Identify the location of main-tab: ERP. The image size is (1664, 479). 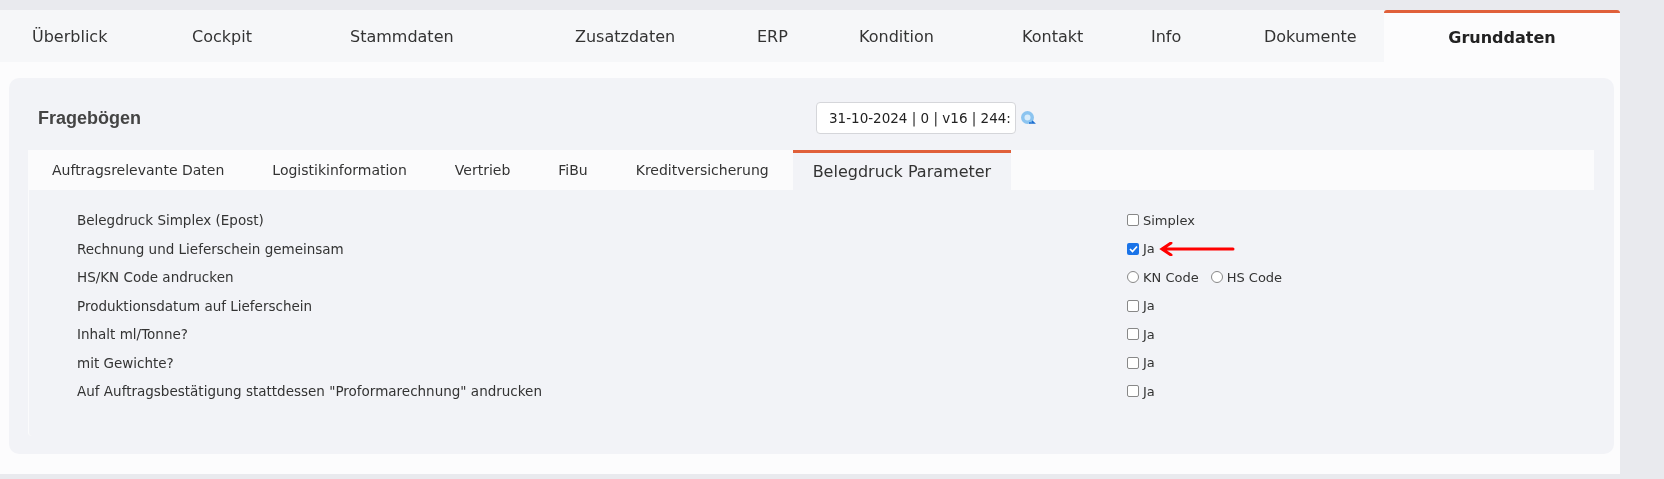
(776, 36).